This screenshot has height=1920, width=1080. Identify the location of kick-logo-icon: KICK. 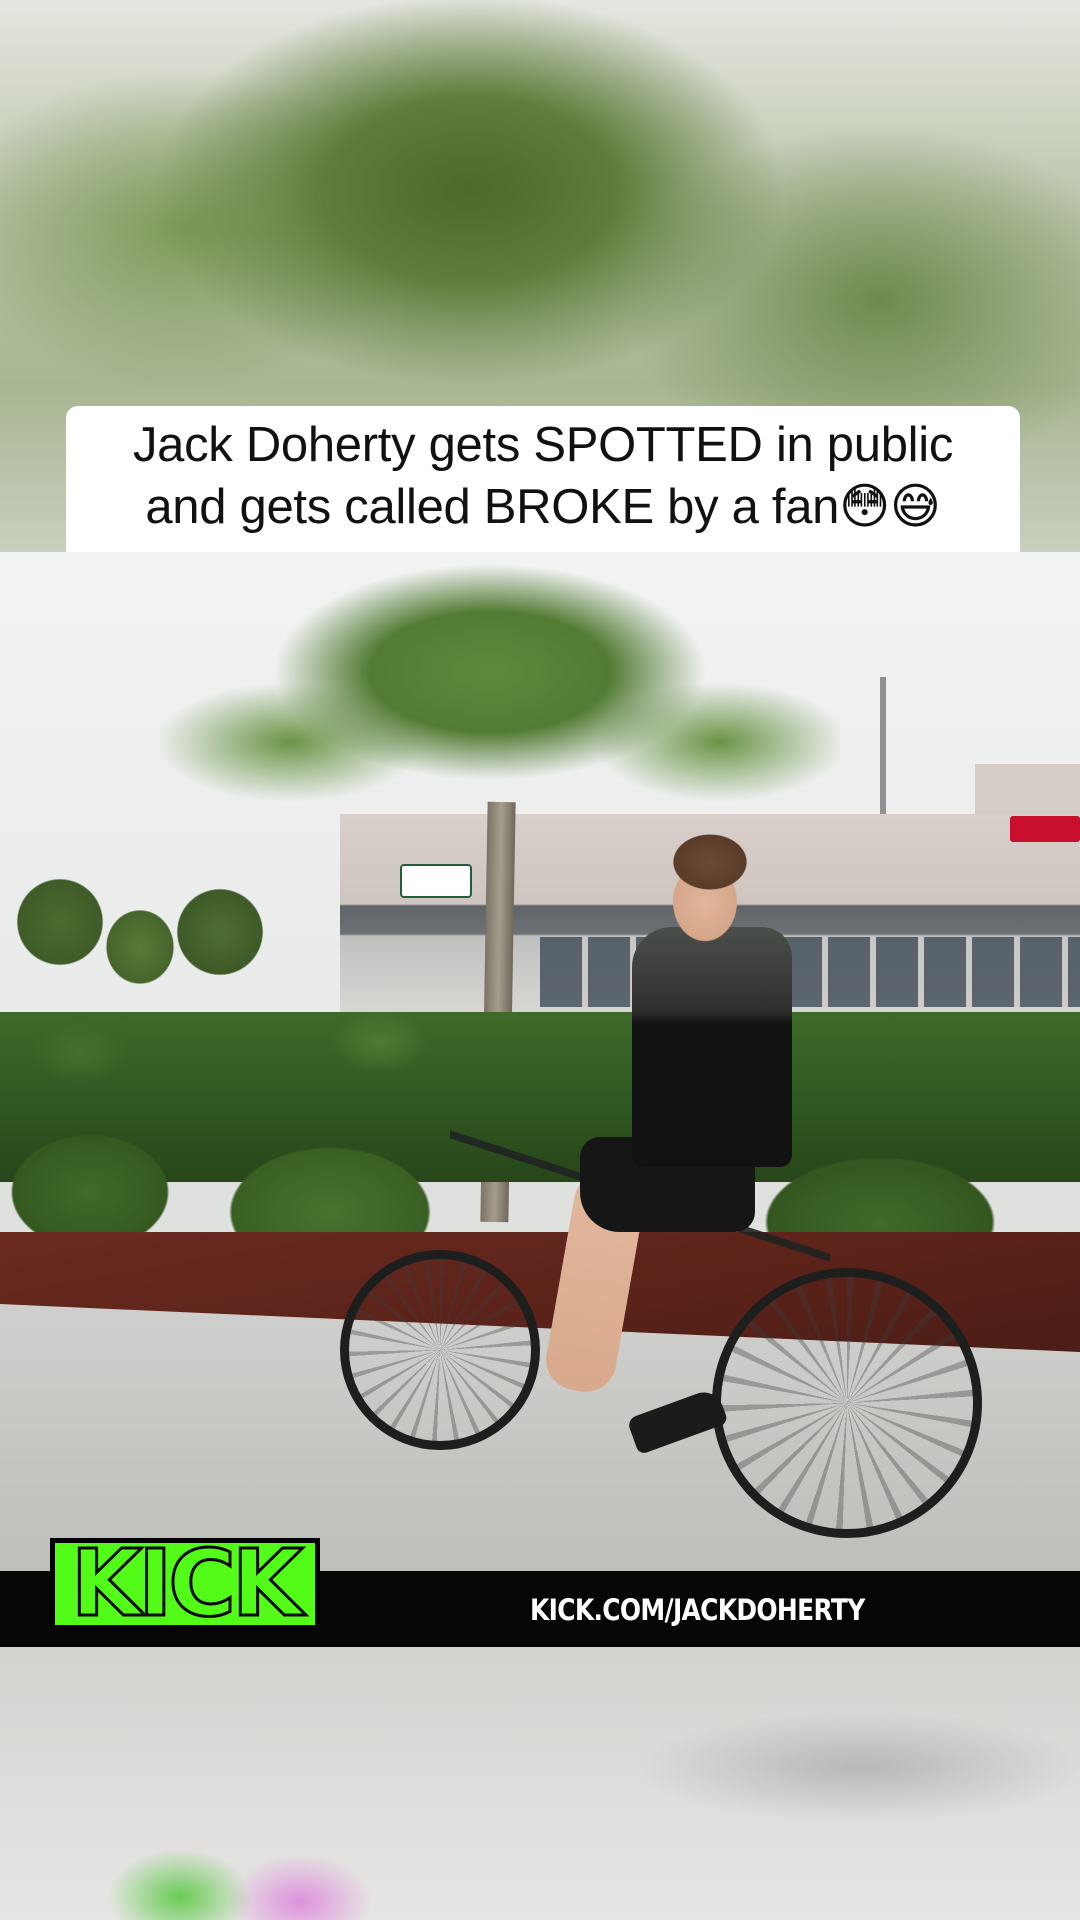
(185, 1583).